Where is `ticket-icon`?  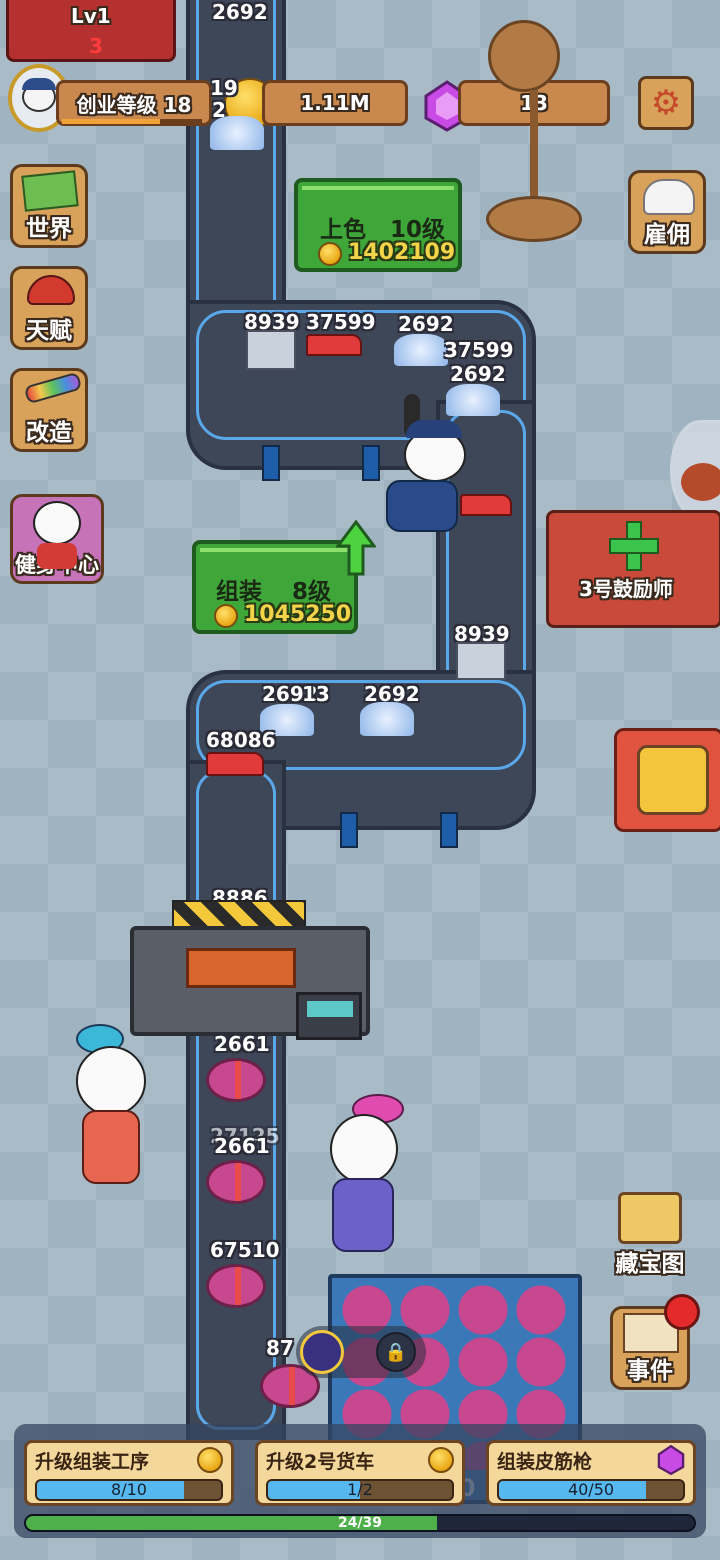 ticket-icon is located at coordinates (322, 1352).